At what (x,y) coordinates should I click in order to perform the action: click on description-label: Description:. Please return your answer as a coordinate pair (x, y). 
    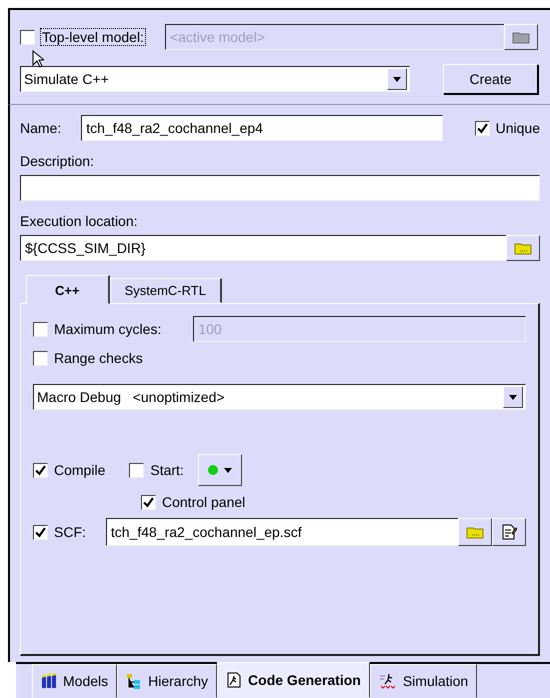
    Looking at the image, I should click on (57, 161).